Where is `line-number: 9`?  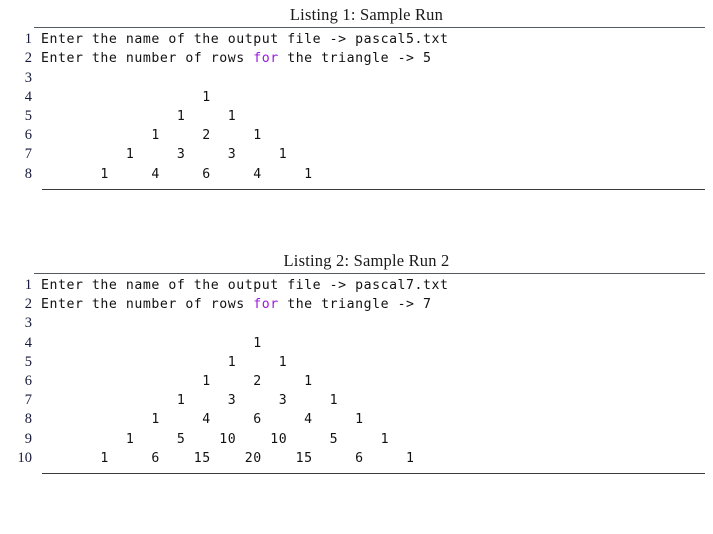
line-number: 9 is located at coordinates (28, 438).